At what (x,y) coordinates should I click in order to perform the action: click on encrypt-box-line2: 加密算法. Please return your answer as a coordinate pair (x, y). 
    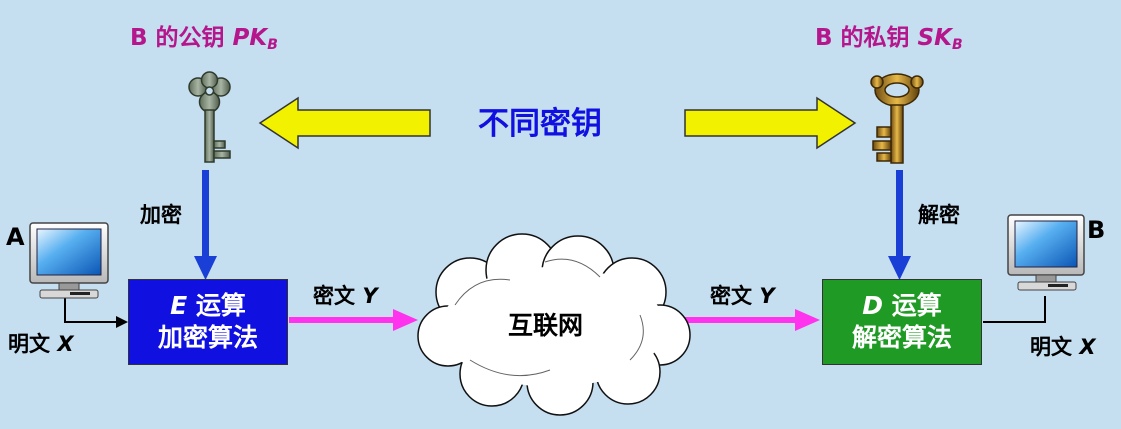
    Looking at the image, I should click on (207, 337).